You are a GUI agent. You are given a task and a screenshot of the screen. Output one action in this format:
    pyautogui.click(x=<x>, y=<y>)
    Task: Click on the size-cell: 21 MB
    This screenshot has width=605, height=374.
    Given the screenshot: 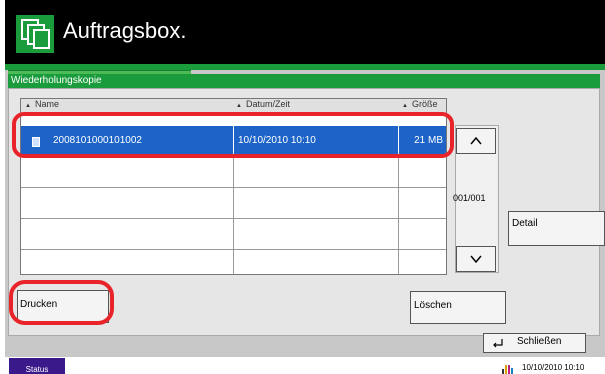 What is the action you would take?
    pyautogui.click(x=428, y=140)
    